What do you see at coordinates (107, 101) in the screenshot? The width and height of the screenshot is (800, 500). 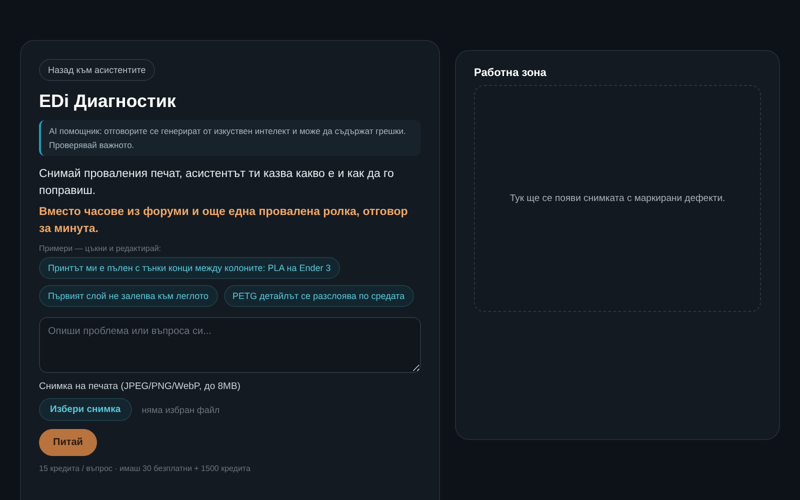 I see `page-title: EDi Диагностик` at bounding box center [107, 101].